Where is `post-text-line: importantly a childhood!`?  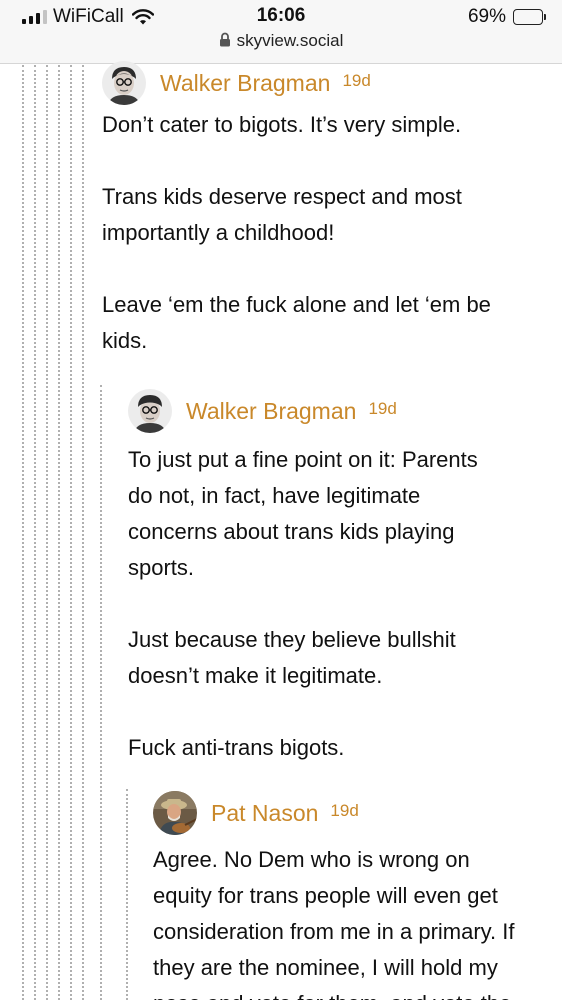 post-text-line: importantly a childhood! is located at coordinates (218, 232).